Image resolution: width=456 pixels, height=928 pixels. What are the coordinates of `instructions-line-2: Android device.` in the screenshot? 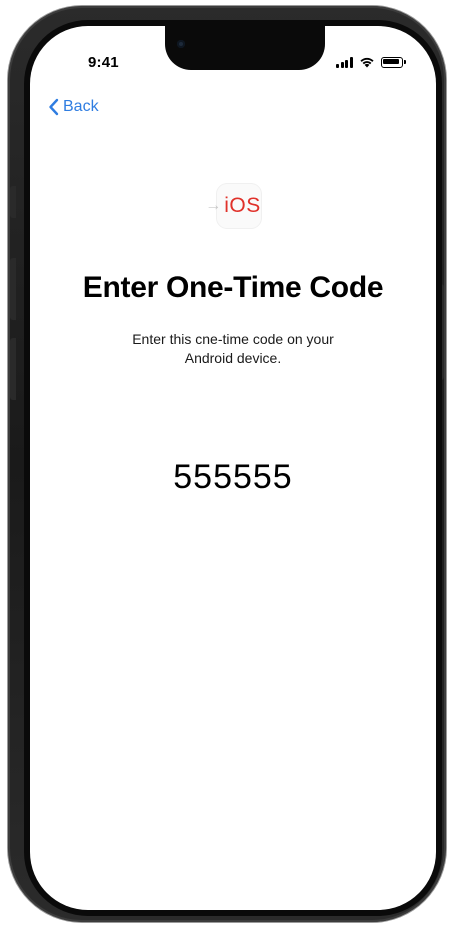 It's located at (233, 358).